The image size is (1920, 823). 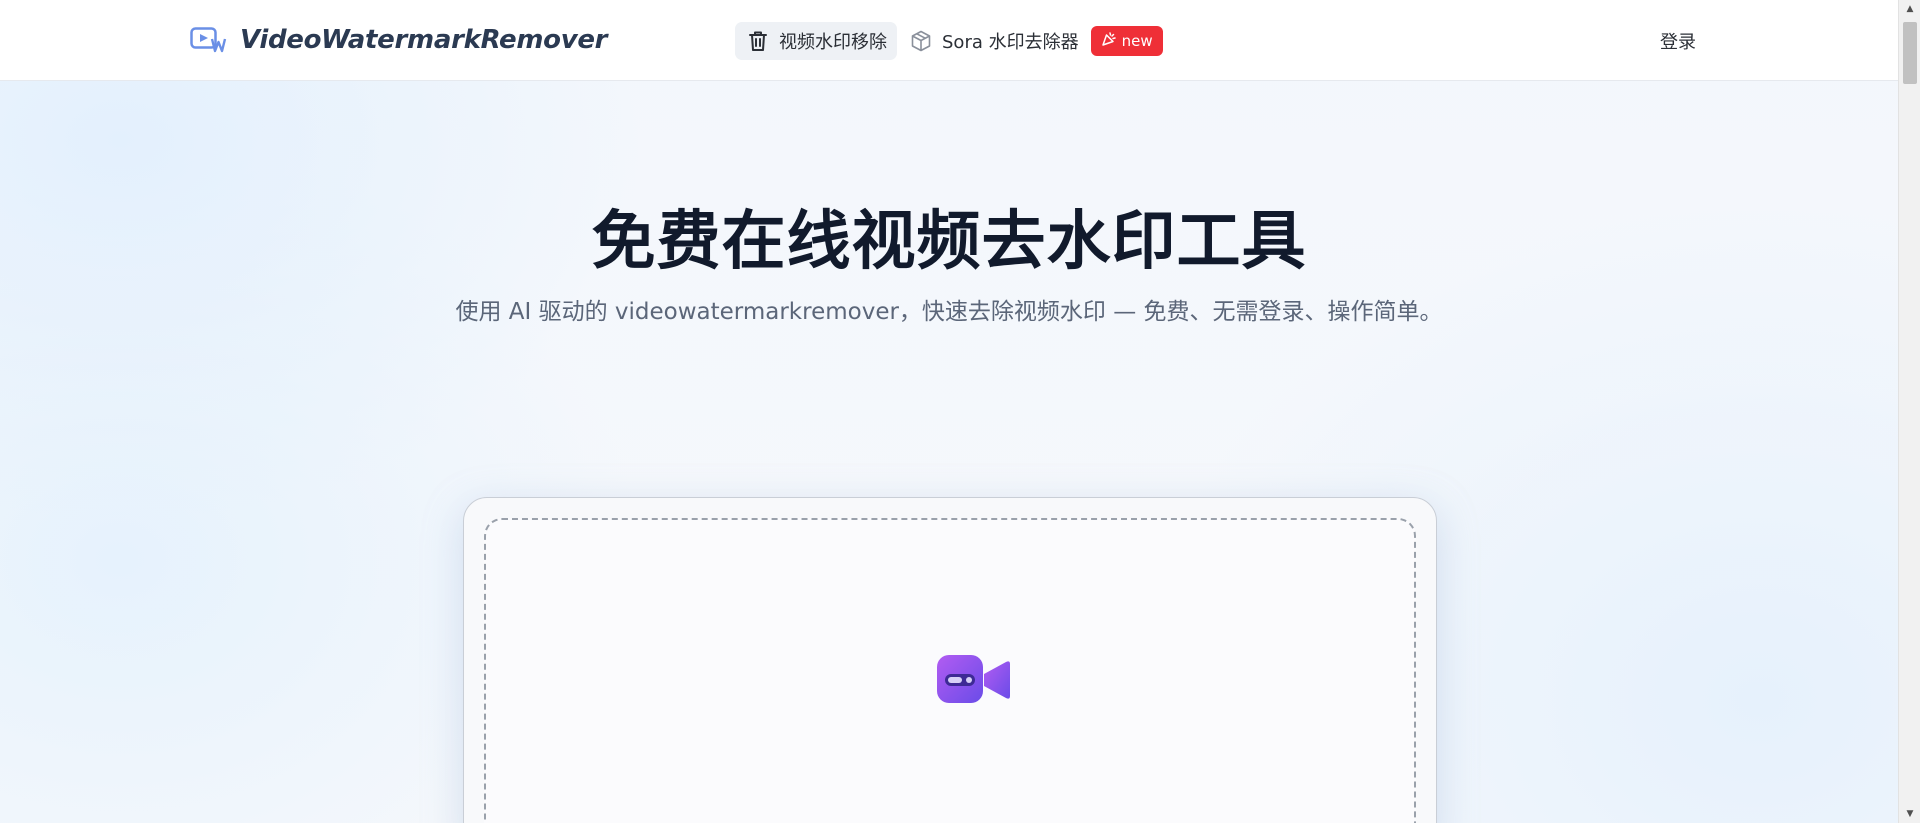 What do you see at coordinates (833, 42) in the screenshot?
I see `nav-label: 视频水印移除` at bounding box center [833, 42].